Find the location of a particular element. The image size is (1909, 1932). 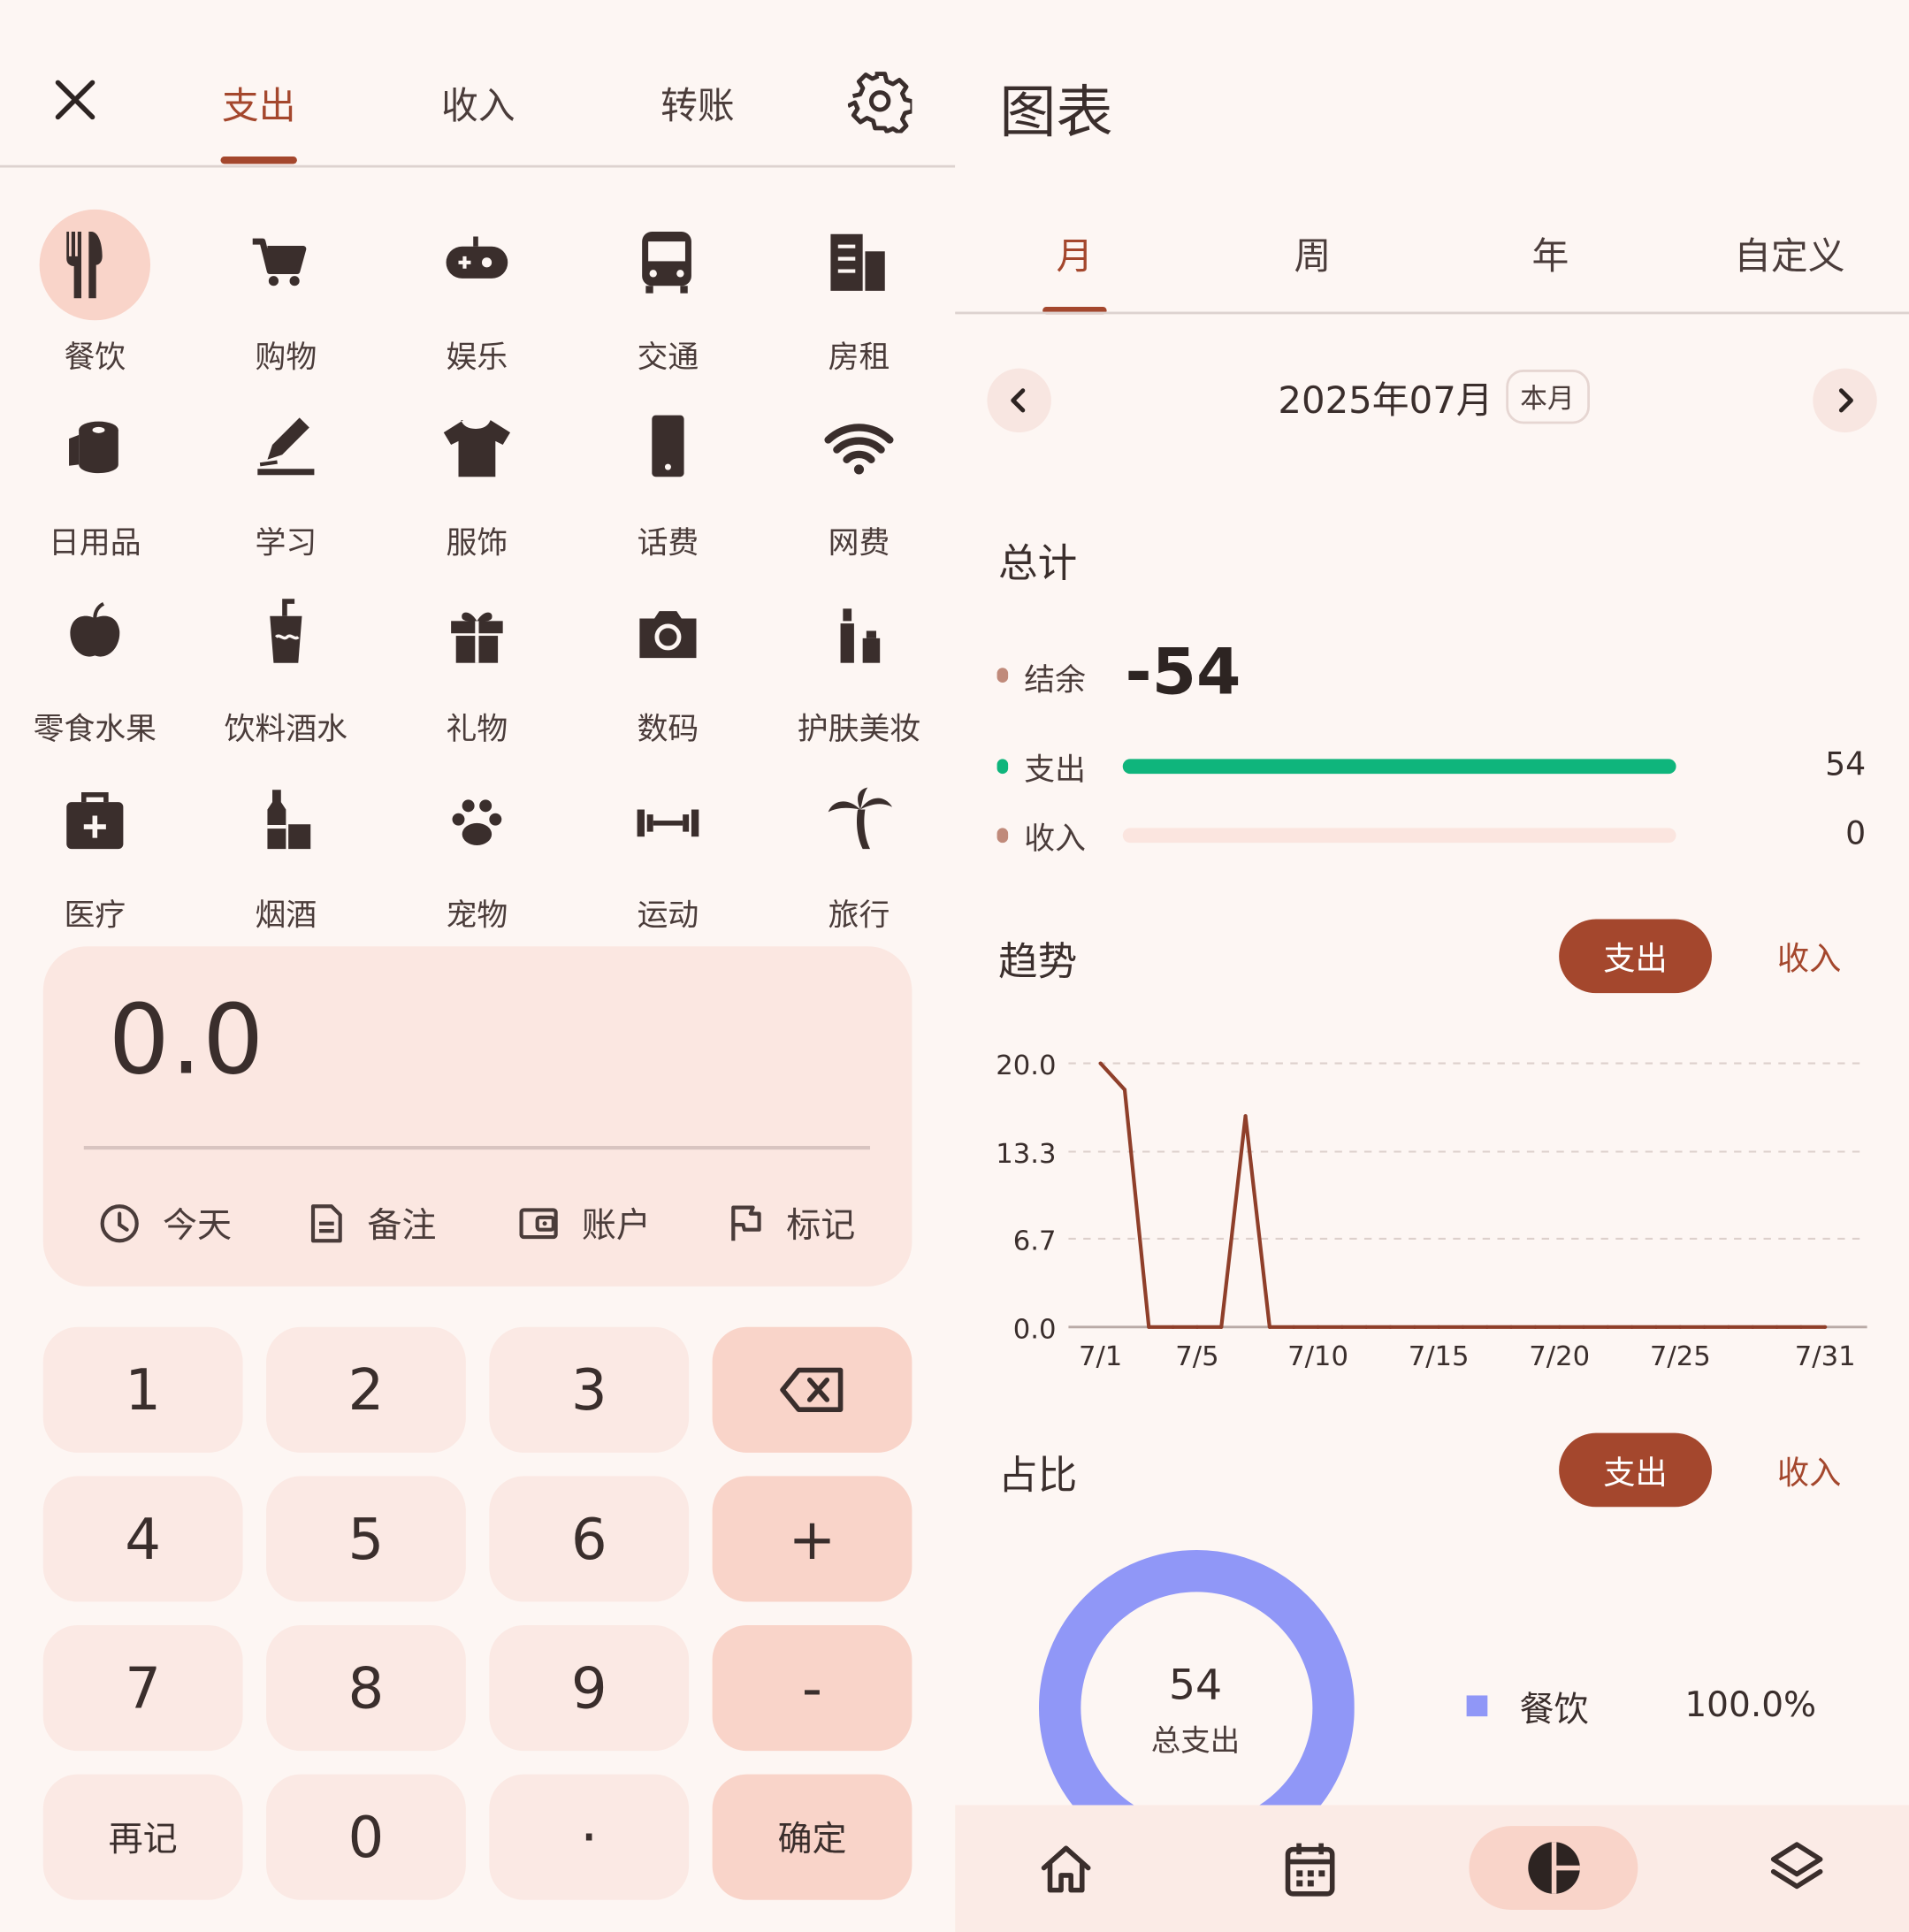

category-gift: 礼物 is located at coordinates (477, 668).